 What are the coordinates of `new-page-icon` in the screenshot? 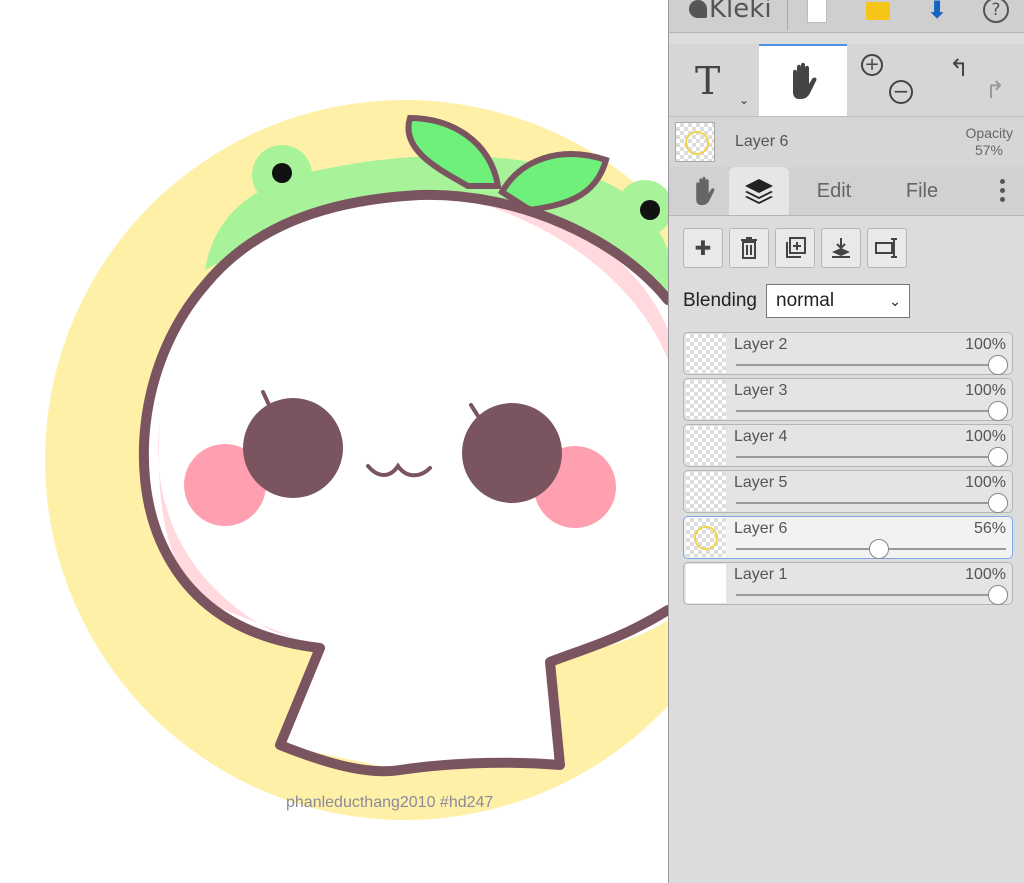 It's located at (817, 11).